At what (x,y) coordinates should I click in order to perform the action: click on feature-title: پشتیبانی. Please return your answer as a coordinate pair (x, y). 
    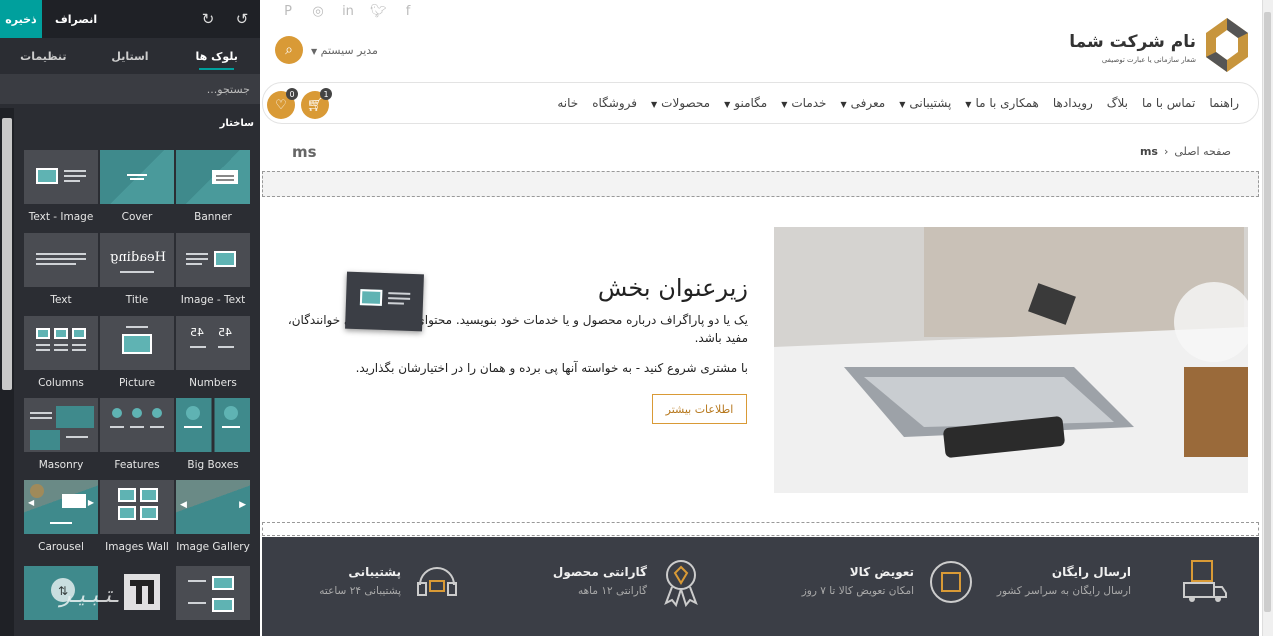
    Looking at the image, I should click on (374, 572).